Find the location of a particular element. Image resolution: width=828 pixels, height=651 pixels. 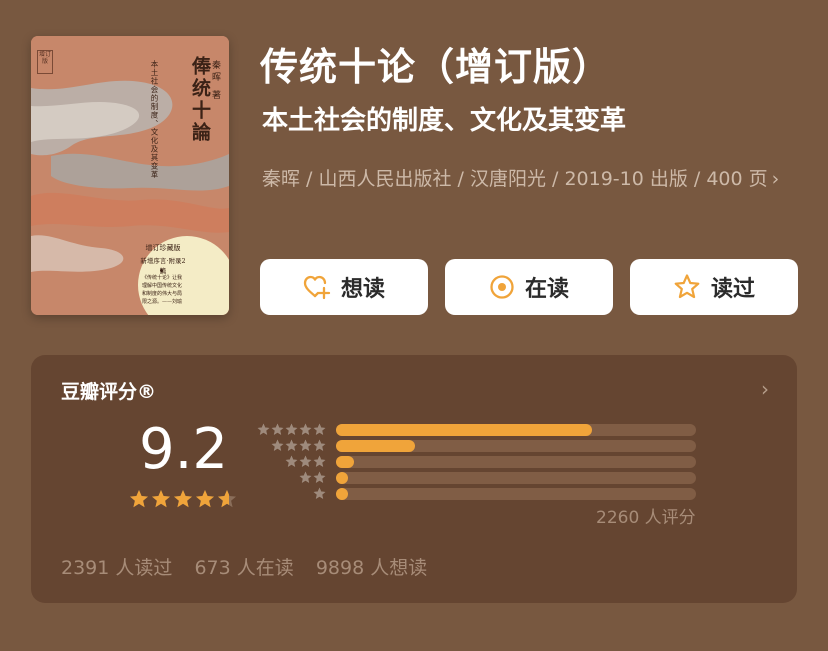

have-read-button: 读过 is located at coordinates (714, 287).